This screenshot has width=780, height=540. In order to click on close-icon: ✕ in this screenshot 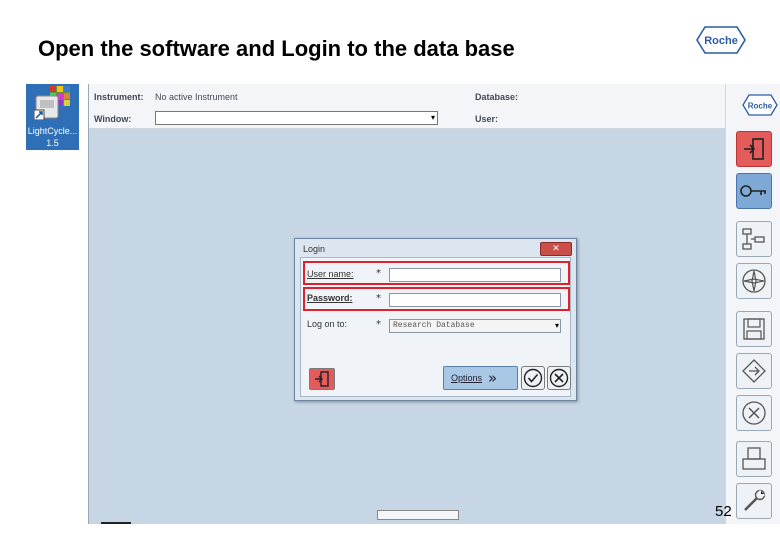, I will do `click(556, 249)`.